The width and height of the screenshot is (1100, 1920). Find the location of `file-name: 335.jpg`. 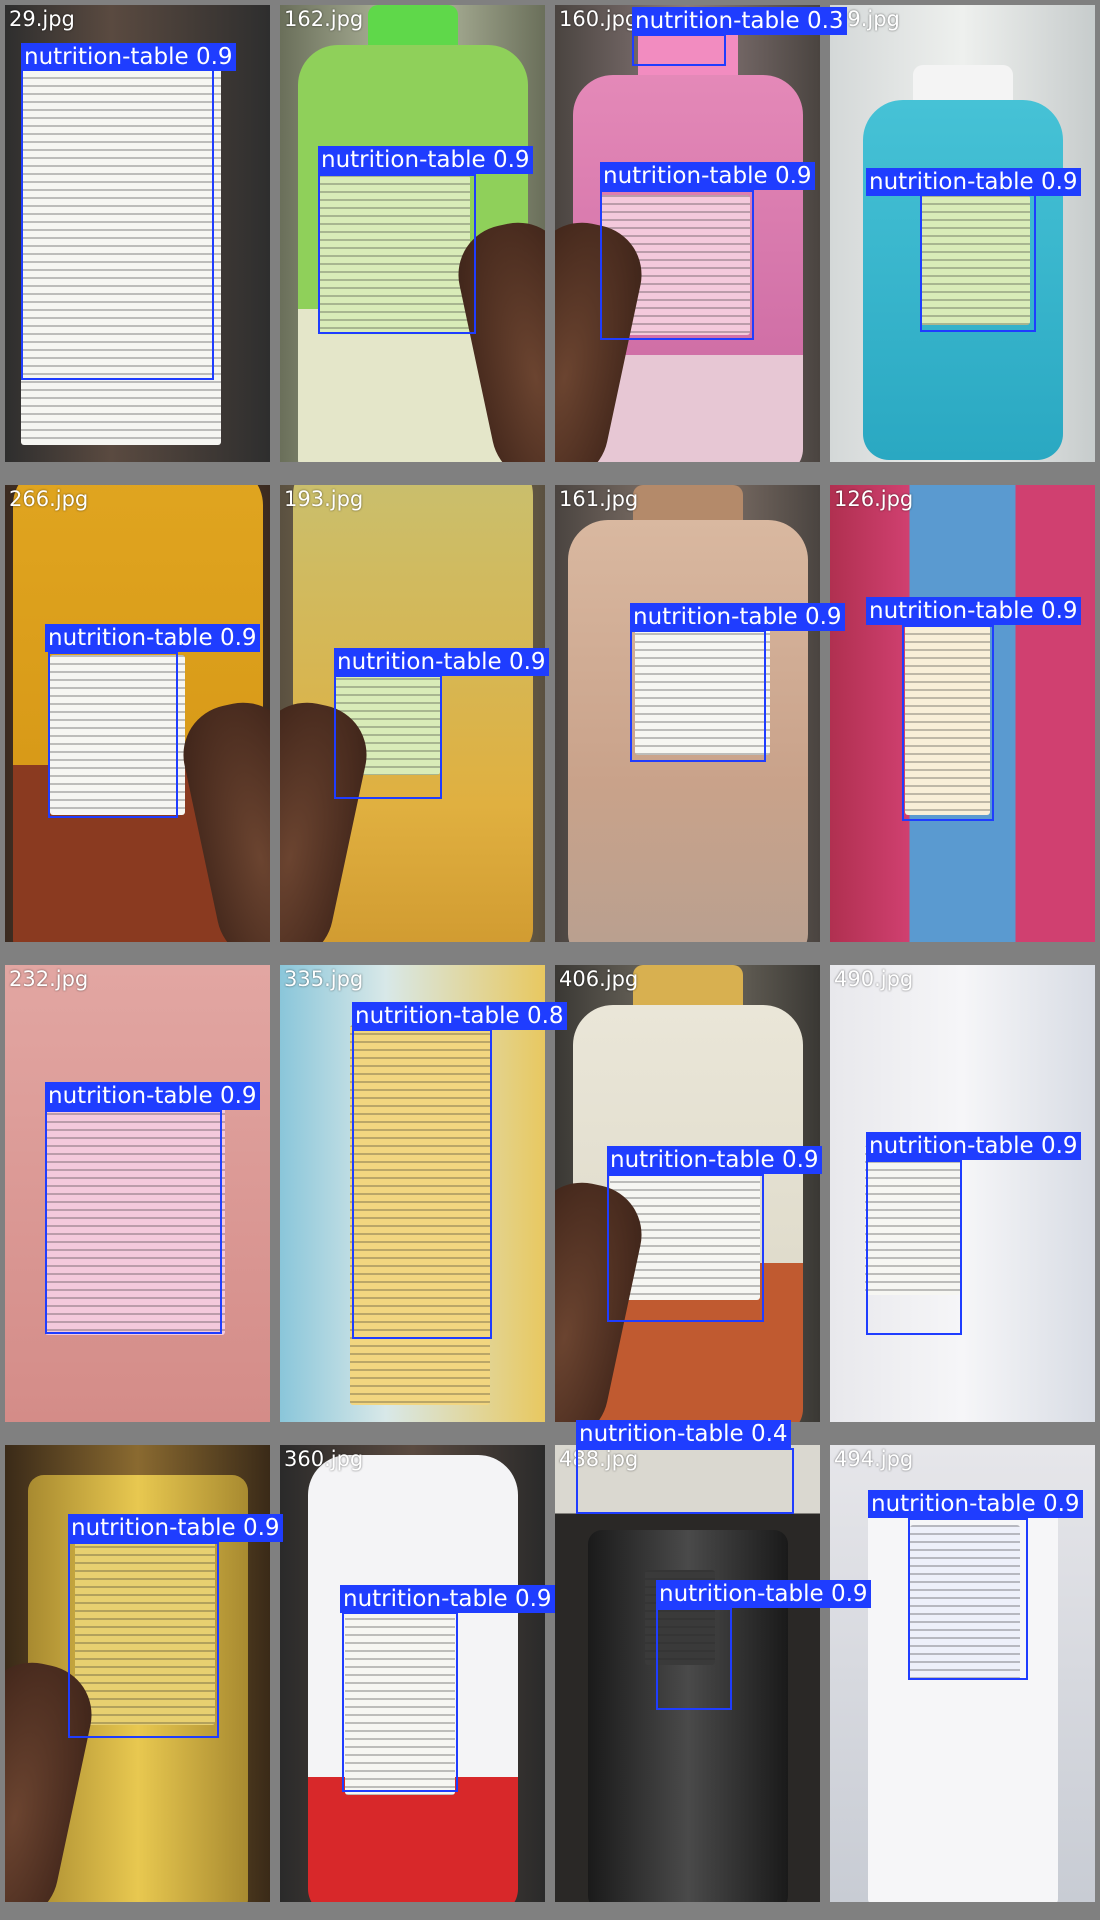

file-name: 335.jpg is located at coordinates (324, 979).